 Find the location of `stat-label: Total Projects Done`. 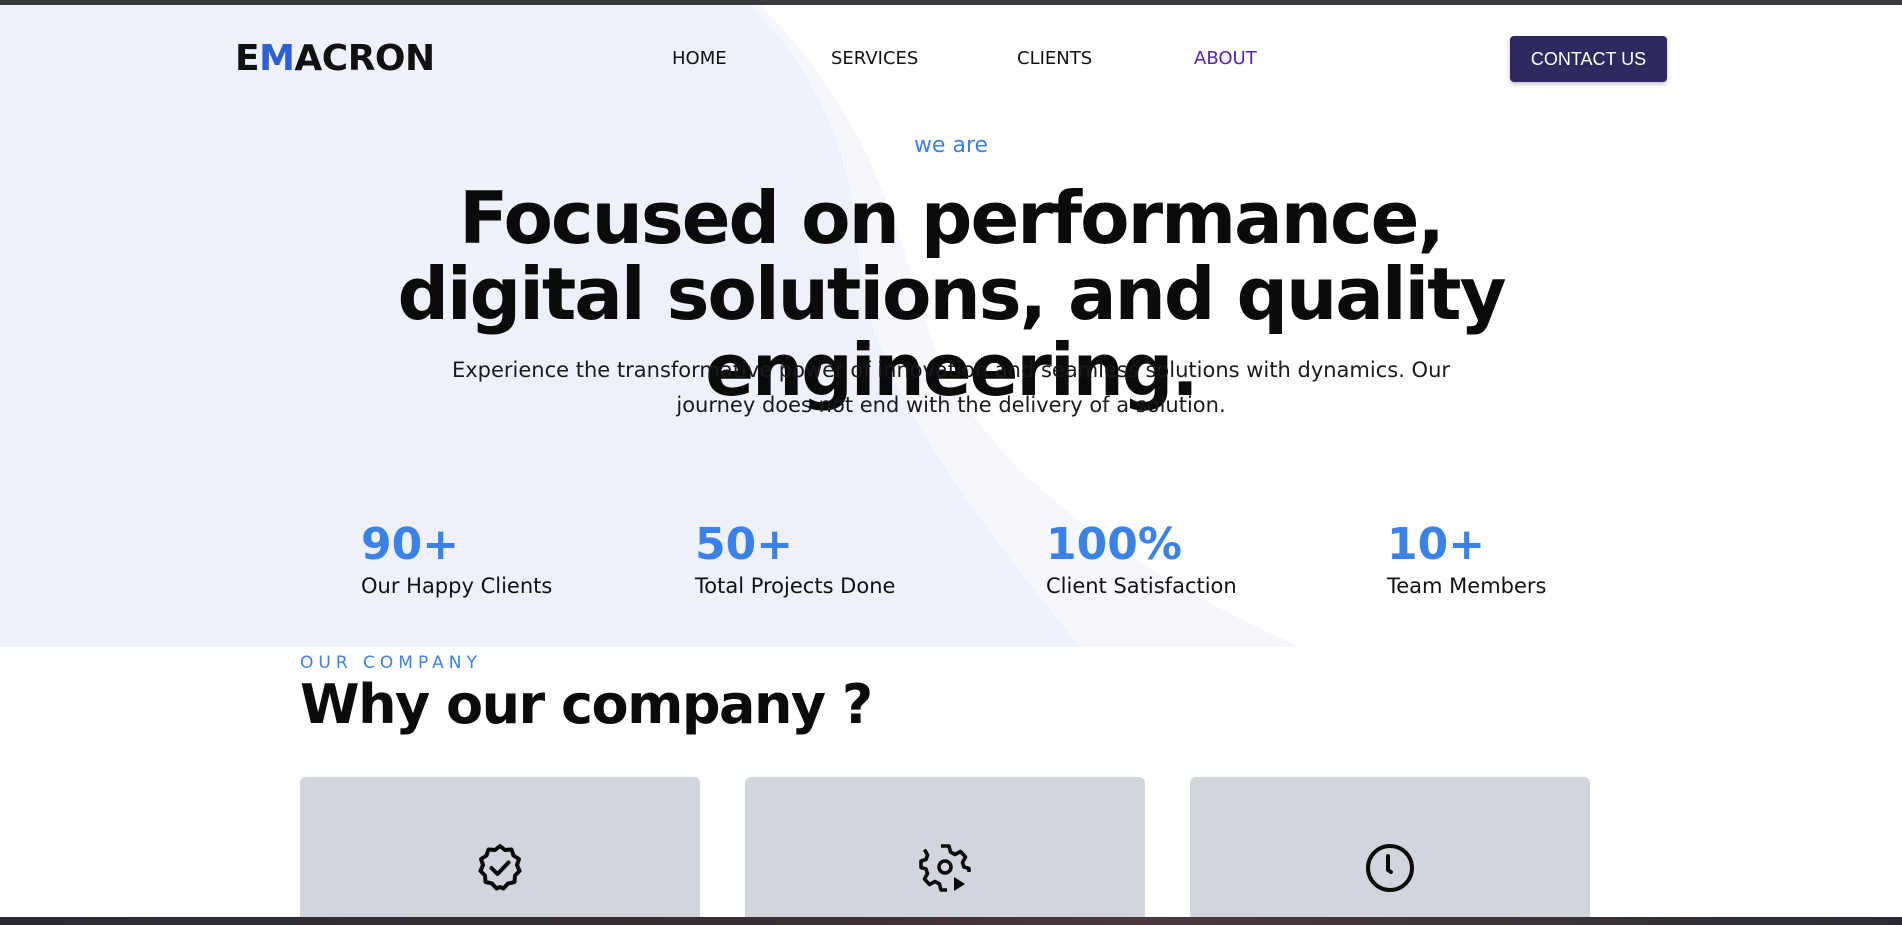

stat-label: Total Projects Done is located at coordinates (795, 586).